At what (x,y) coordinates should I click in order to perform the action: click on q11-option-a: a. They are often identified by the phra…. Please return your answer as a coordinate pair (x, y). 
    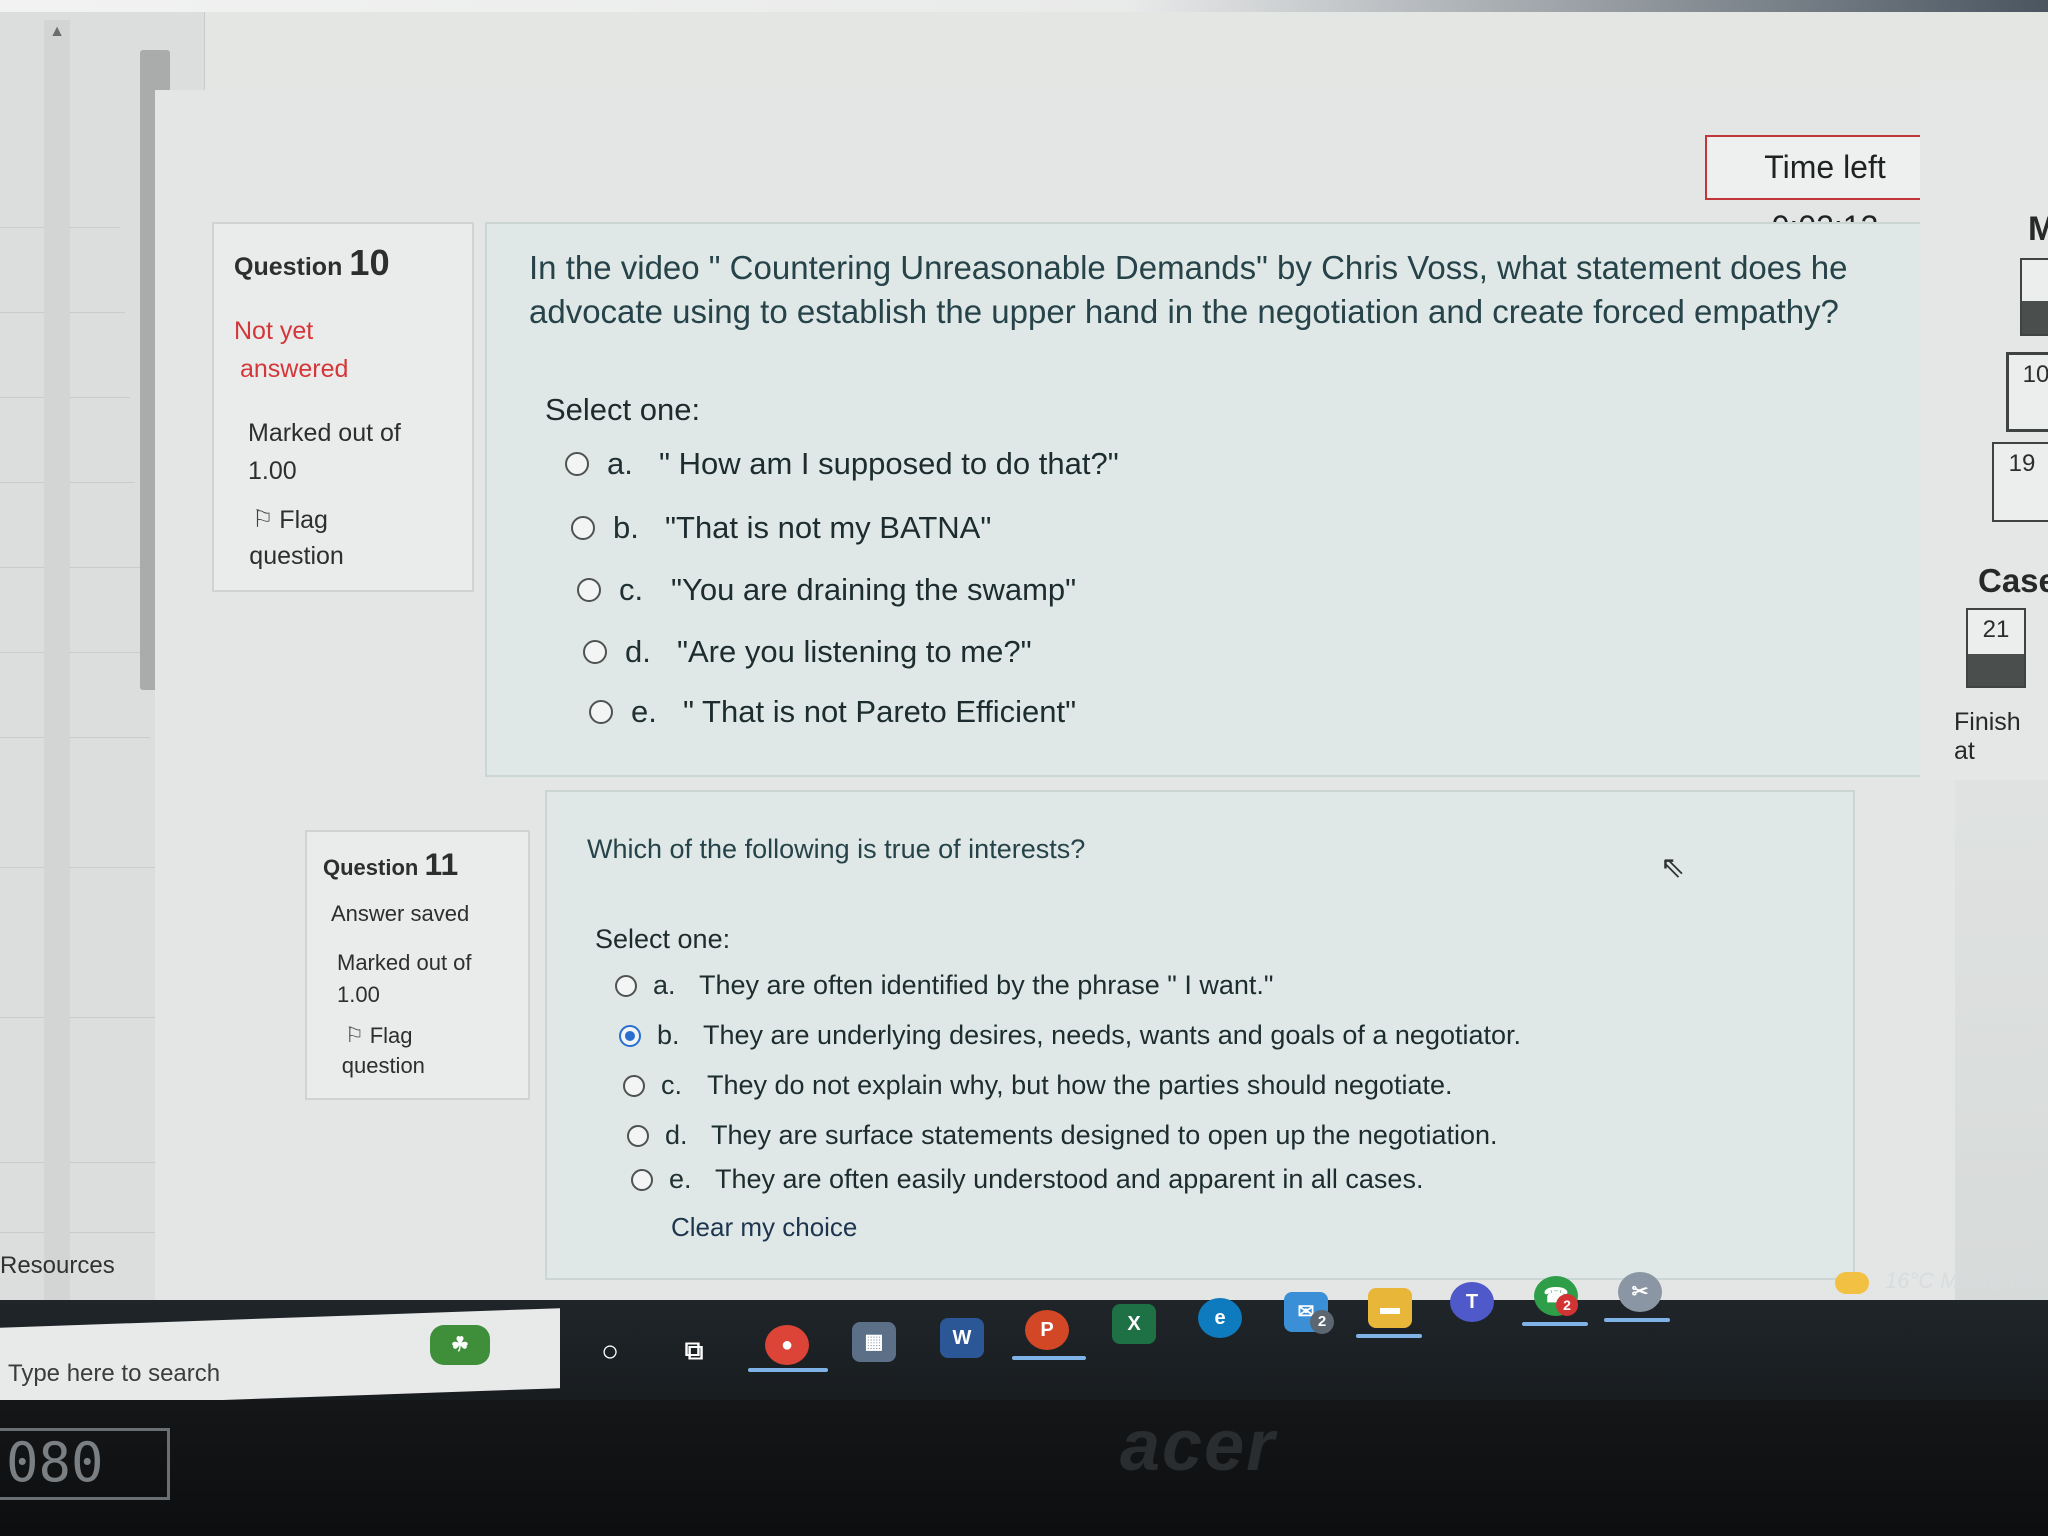
    Looking at the image, I should click on (944, 985).